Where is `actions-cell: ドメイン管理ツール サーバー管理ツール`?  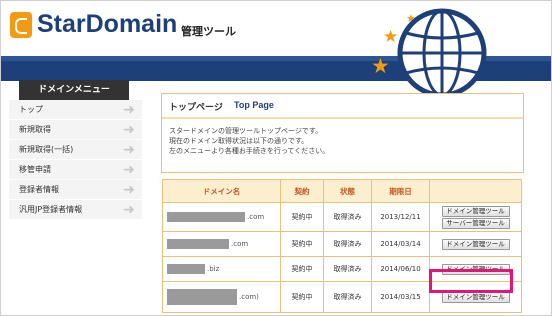
actions-cell: ドメイン管理ツール サーバー管理ツール is located at coordinates (475, 217).